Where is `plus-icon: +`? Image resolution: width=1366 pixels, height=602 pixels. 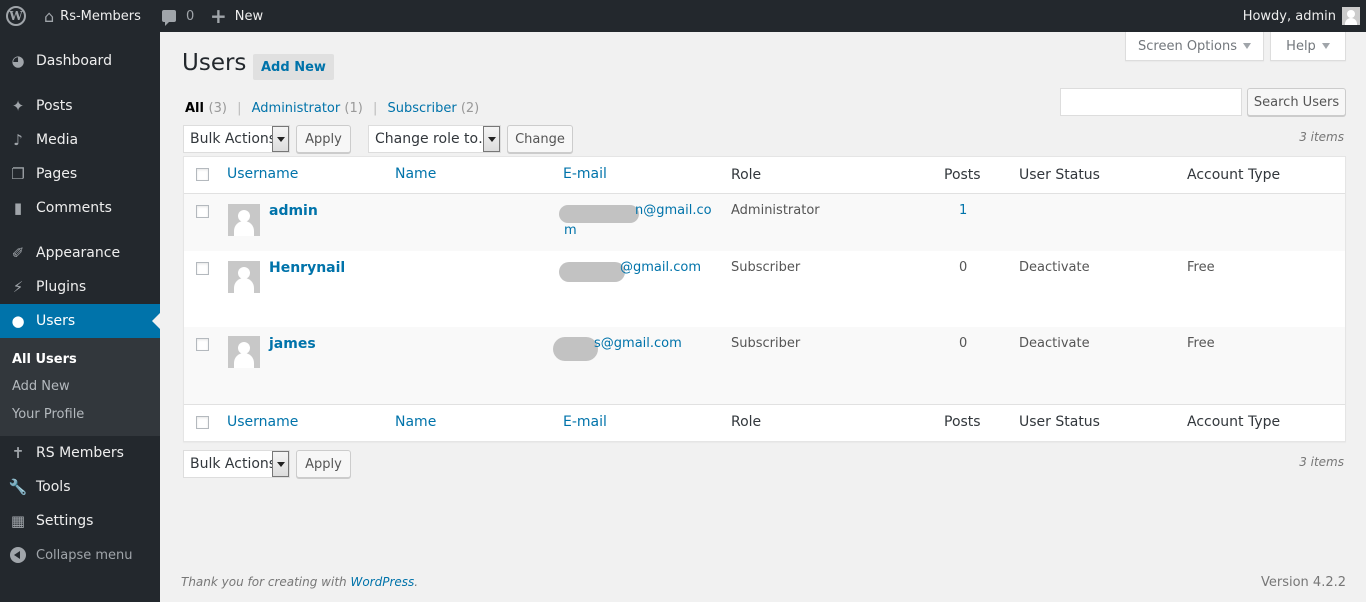 plus-icon: + is located at coordinates (218, 16).